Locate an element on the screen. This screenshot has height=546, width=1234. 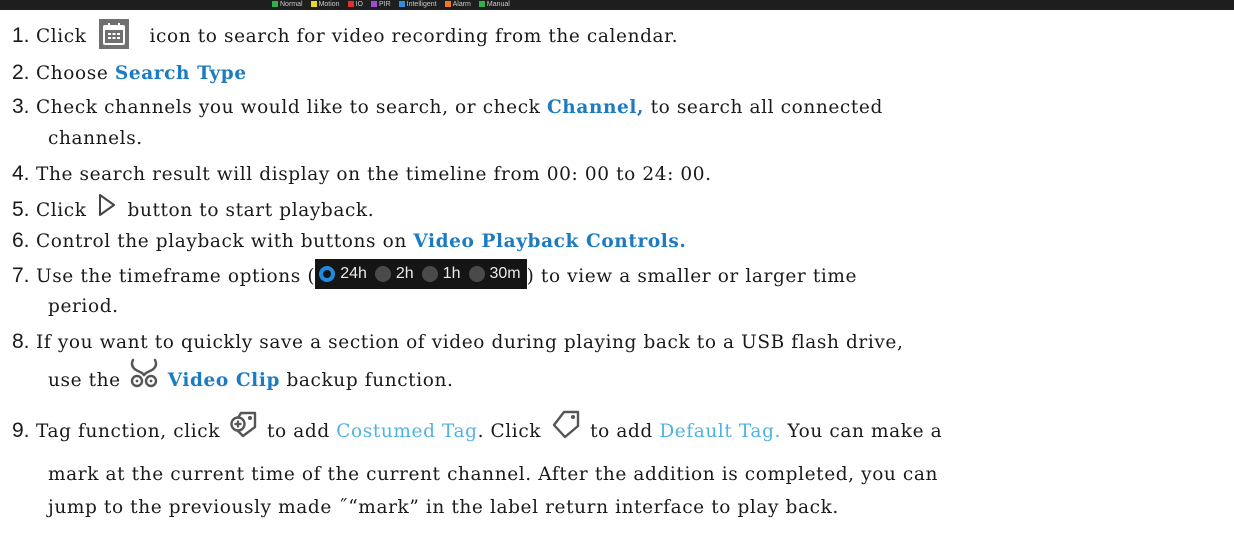
legend-item: Motion is located at coordinates (325, 4).